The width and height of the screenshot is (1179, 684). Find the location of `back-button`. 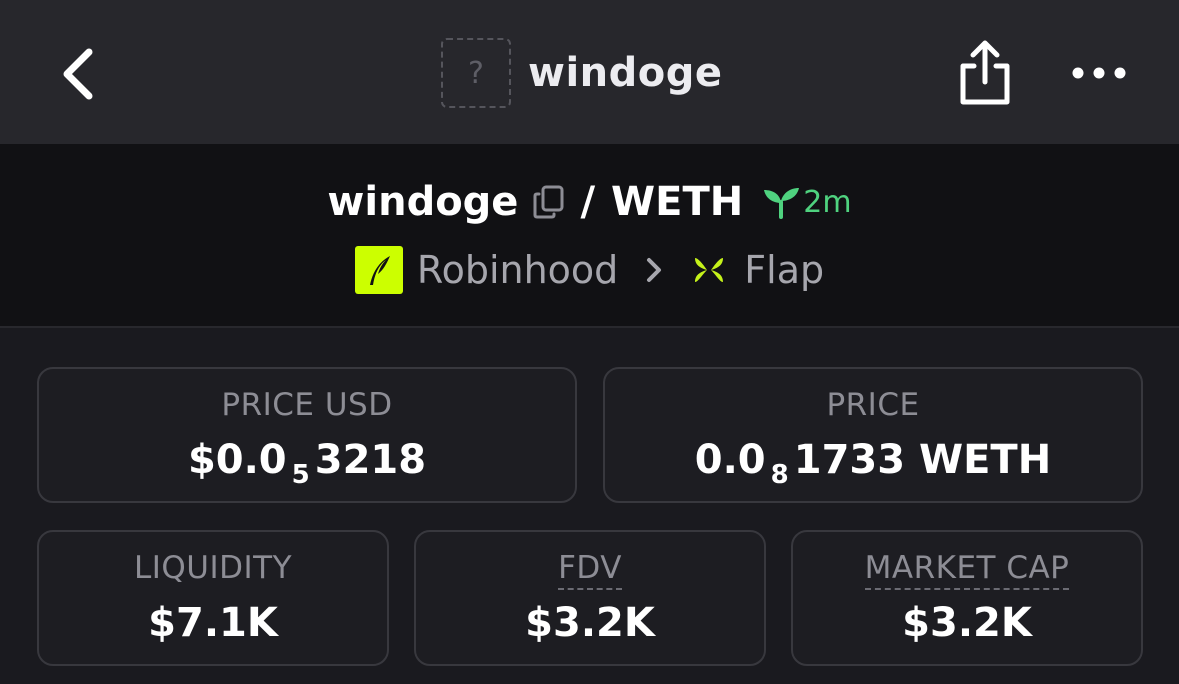

back-button is located at coordinates (80, 74).